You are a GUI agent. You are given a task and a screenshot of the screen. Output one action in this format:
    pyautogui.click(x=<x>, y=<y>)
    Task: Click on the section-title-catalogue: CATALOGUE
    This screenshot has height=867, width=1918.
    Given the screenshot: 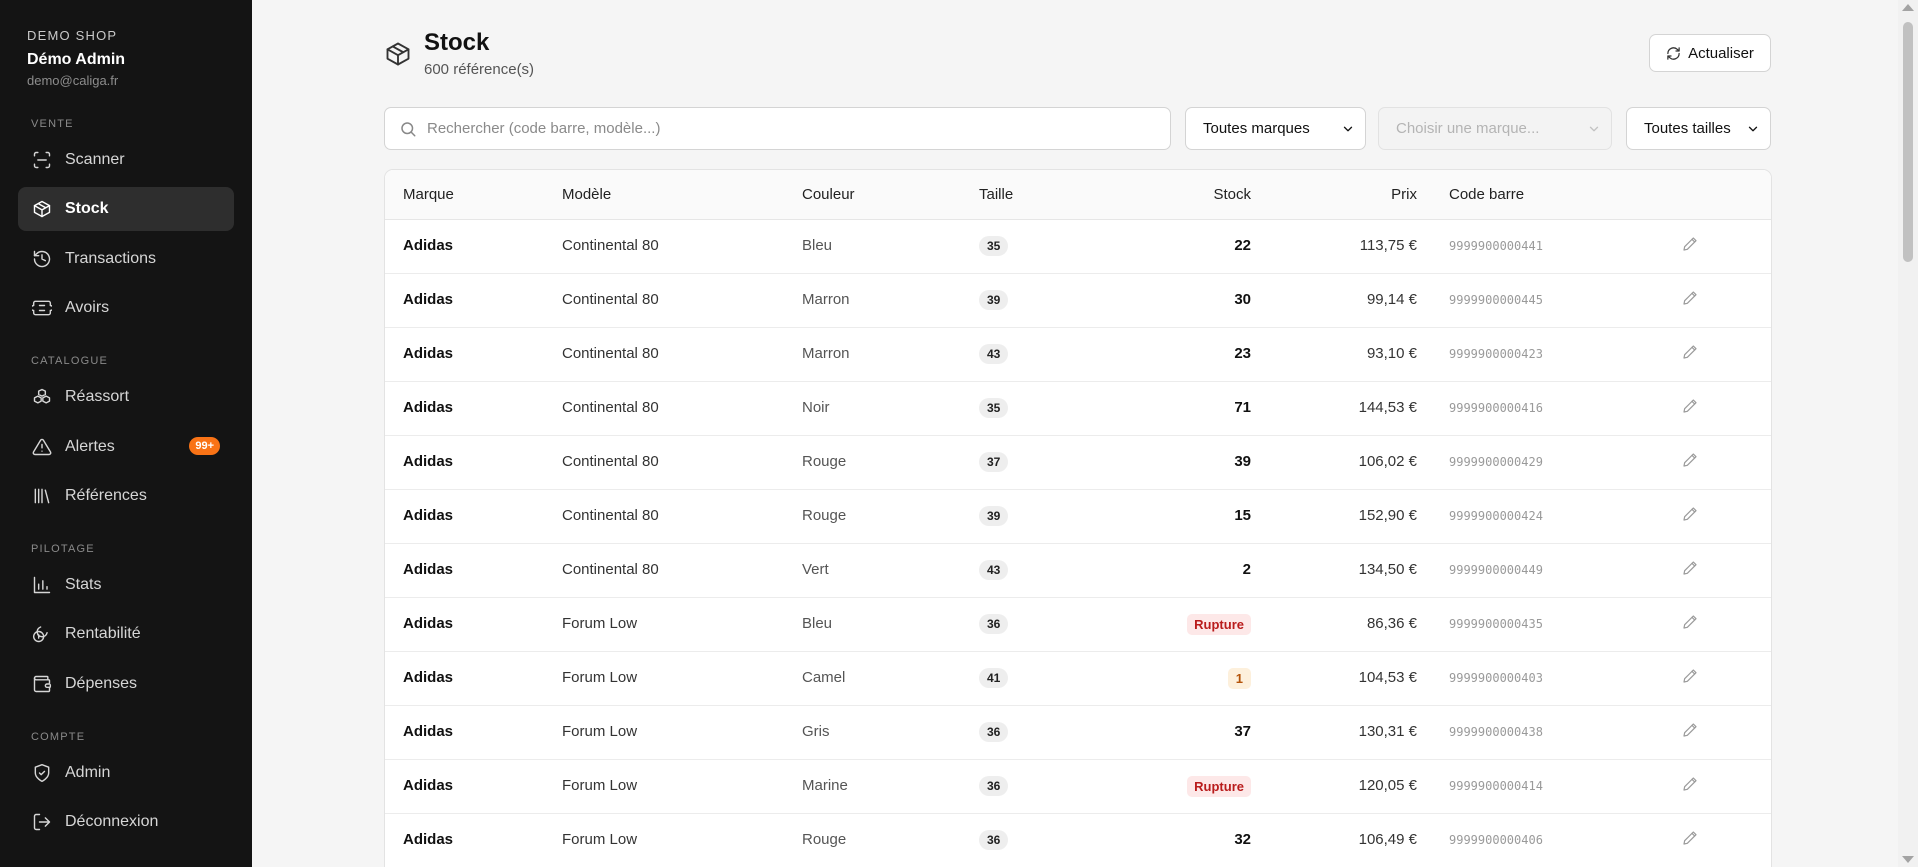 What is the action you would take?
    pyautogui.click(x=70, y=361)
    